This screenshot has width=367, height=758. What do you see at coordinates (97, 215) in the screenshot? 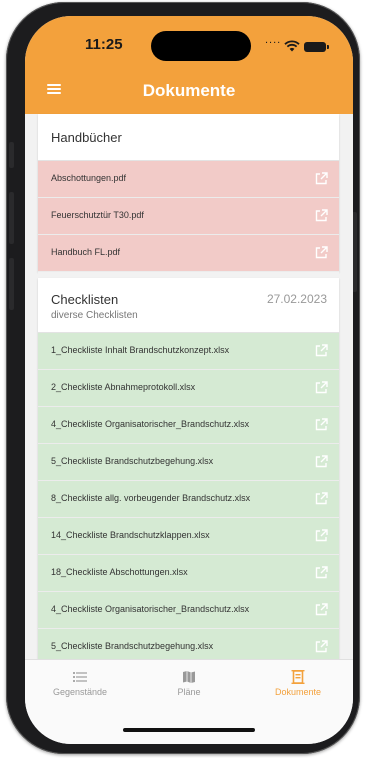
I see `document-name: Feuerschutztür T30.pdf` at bounding box center [97, 215].